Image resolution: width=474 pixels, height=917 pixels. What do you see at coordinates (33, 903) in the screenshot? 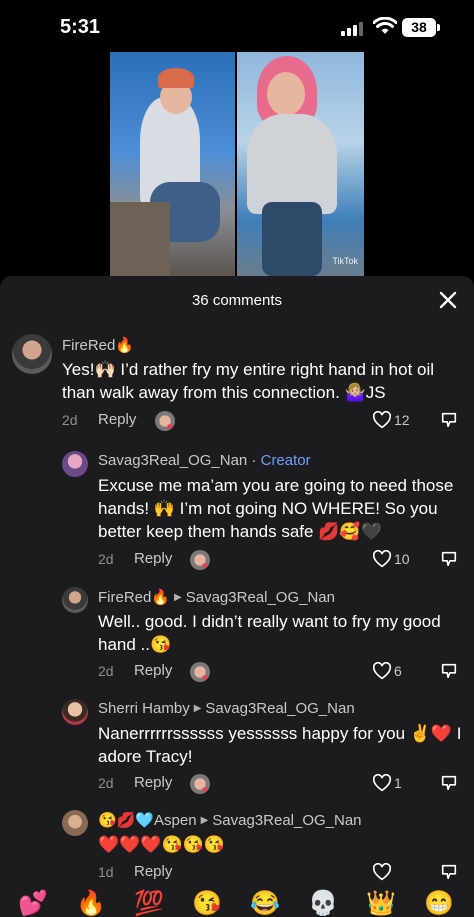
I see `emoji-two-hearts: 💕` at bounding box center [33, 903].